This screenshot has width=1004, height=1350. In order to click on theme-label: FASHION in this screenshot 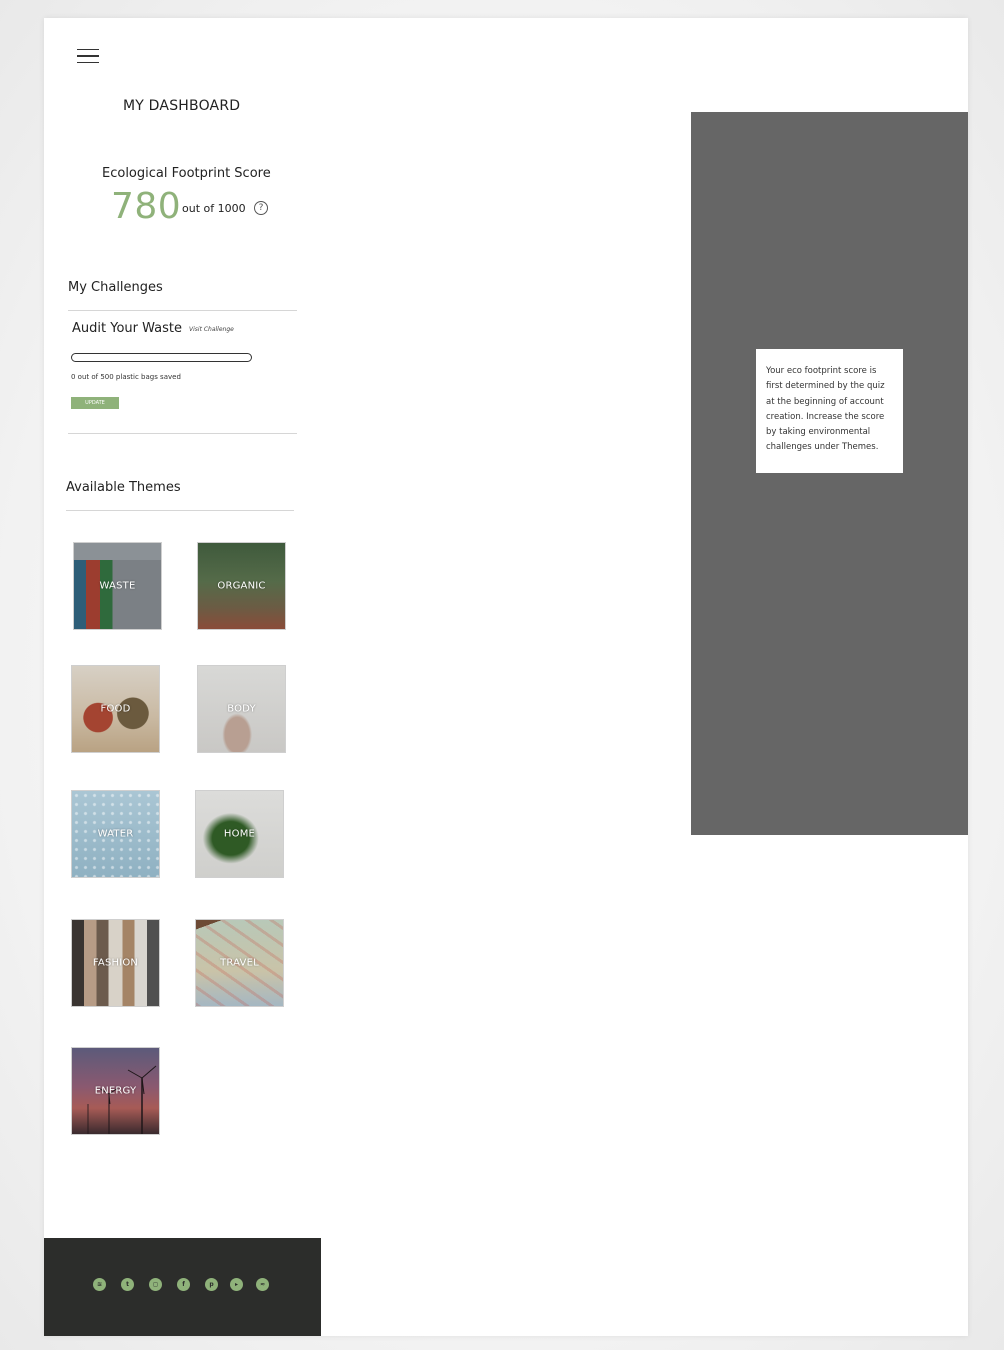, I will do `click(115, 963)`.